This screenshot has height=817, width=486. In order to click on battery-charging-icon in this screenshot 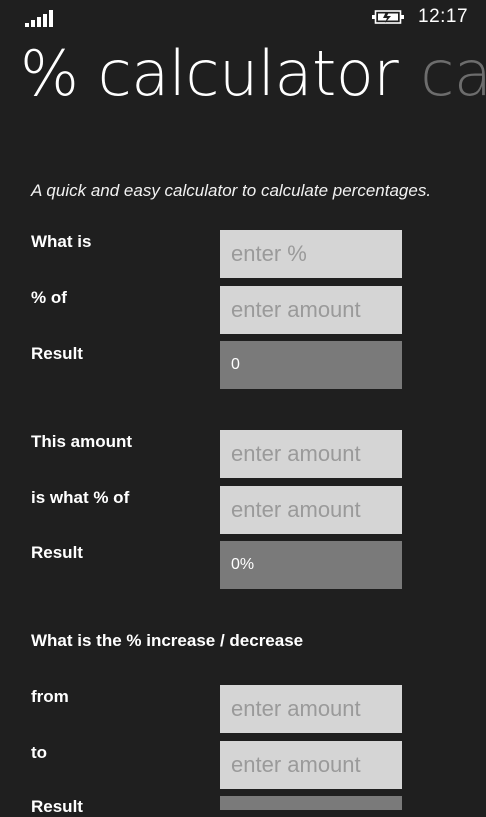, I will do `click(388, 17)`.